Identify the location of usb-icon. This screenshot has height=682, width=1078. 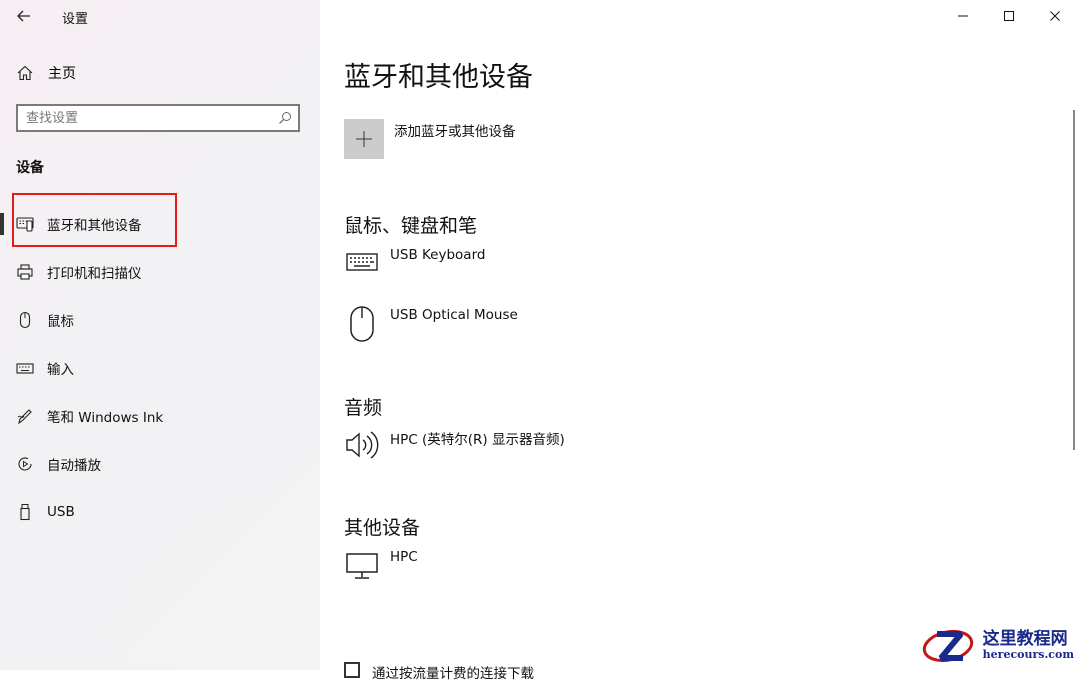
(25, 512).